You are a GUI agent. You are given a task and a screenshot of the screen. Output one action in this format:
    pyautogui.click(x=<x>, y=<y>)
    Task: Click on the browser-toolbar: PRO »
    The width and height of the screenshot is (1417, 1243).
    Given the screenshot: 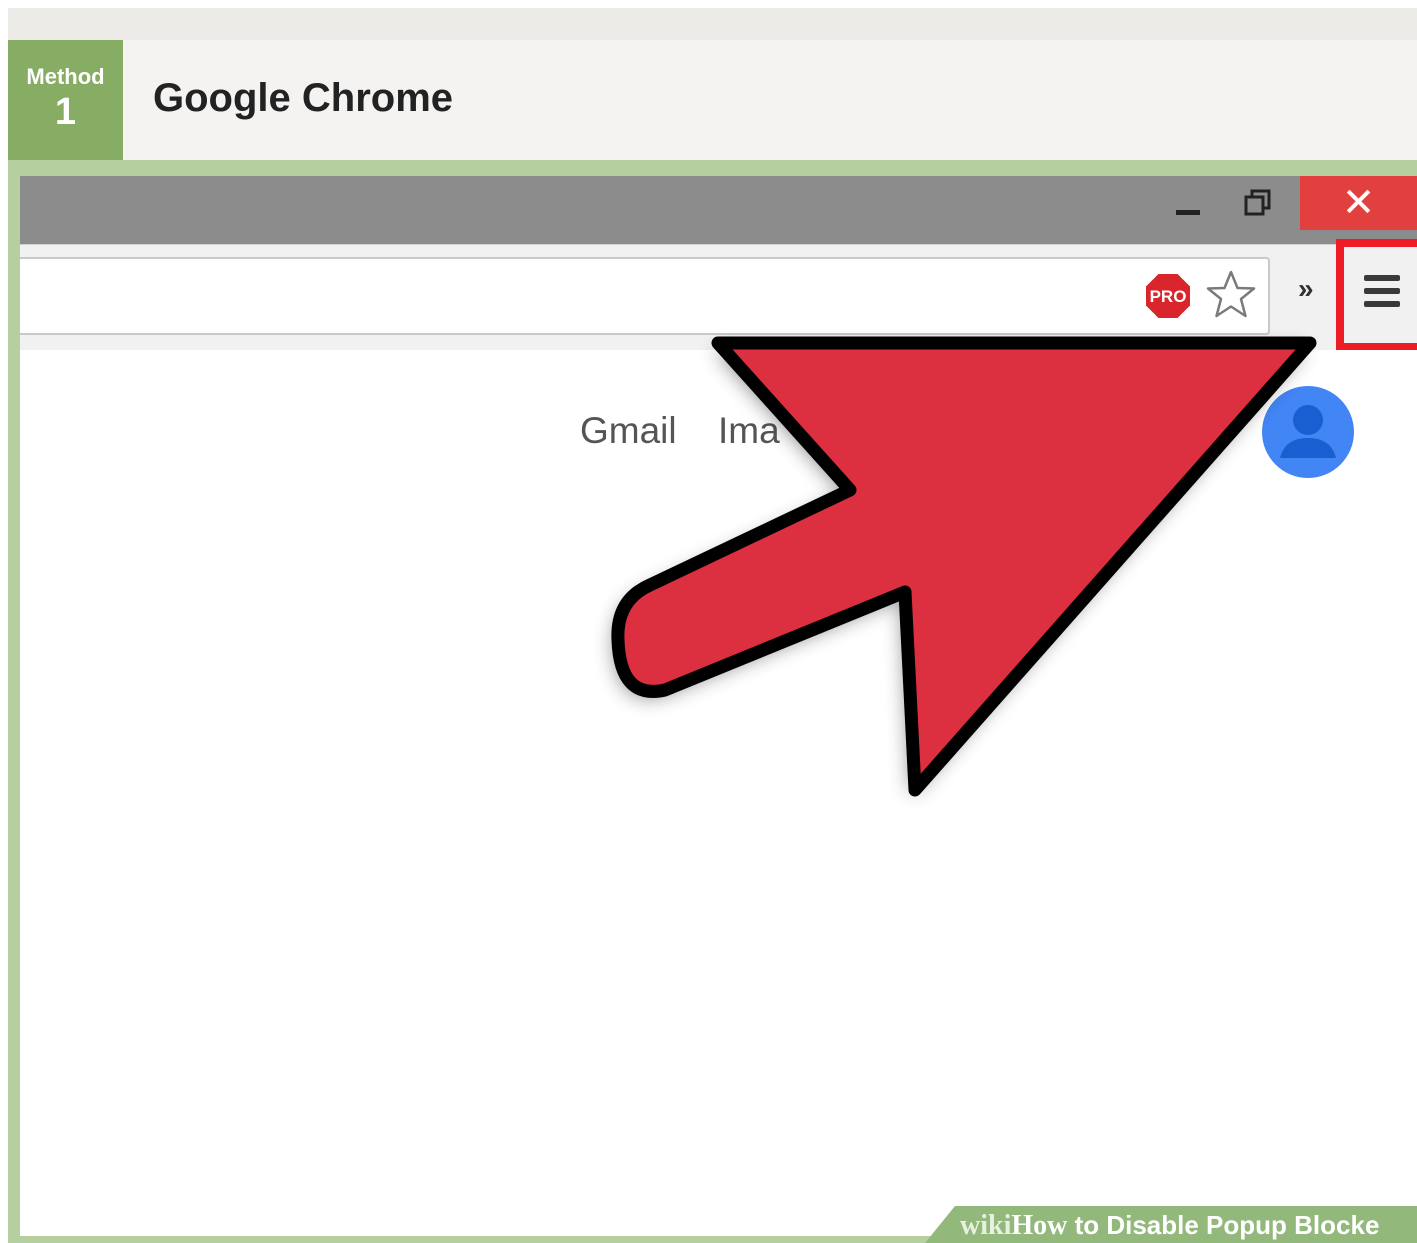 What is the action you would take?
    pyautogui.click(x=718, y=295)
    